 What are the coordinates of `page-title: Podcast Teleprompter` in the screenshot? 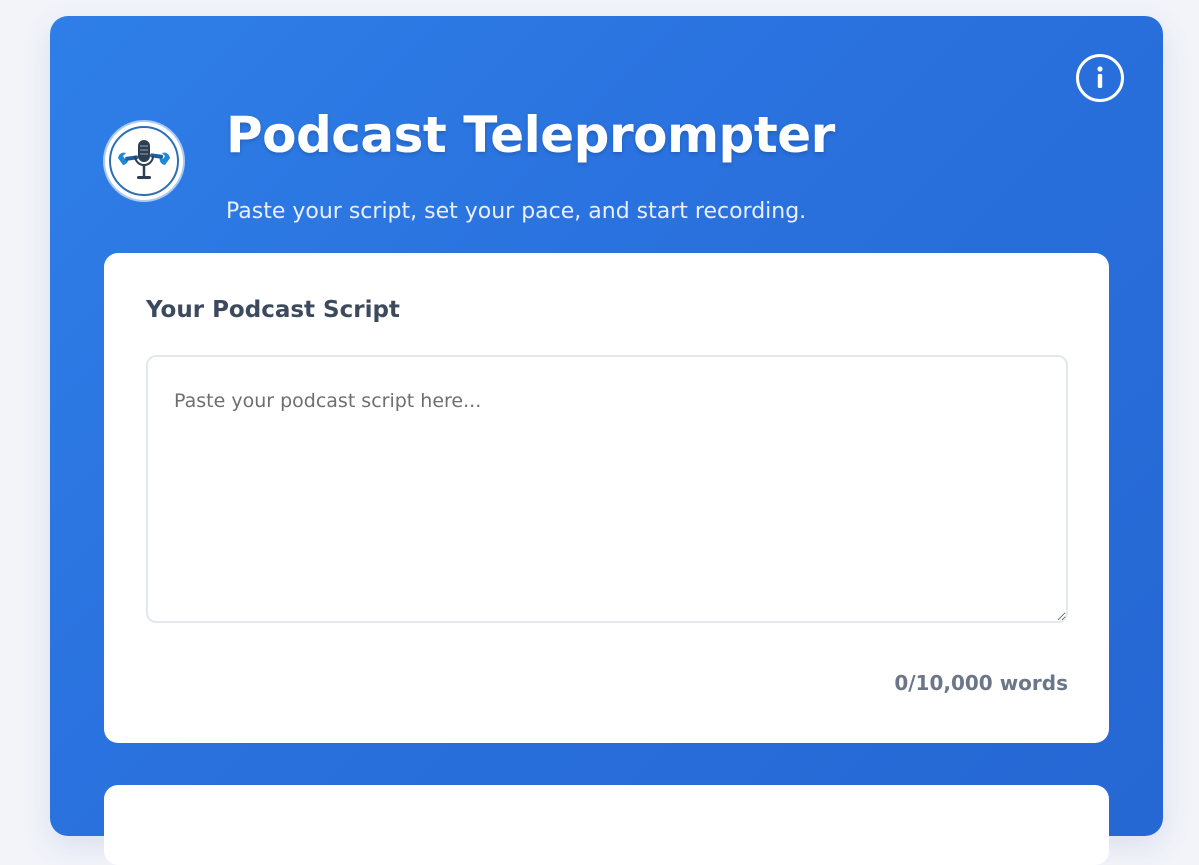 It's located at (530, 135).